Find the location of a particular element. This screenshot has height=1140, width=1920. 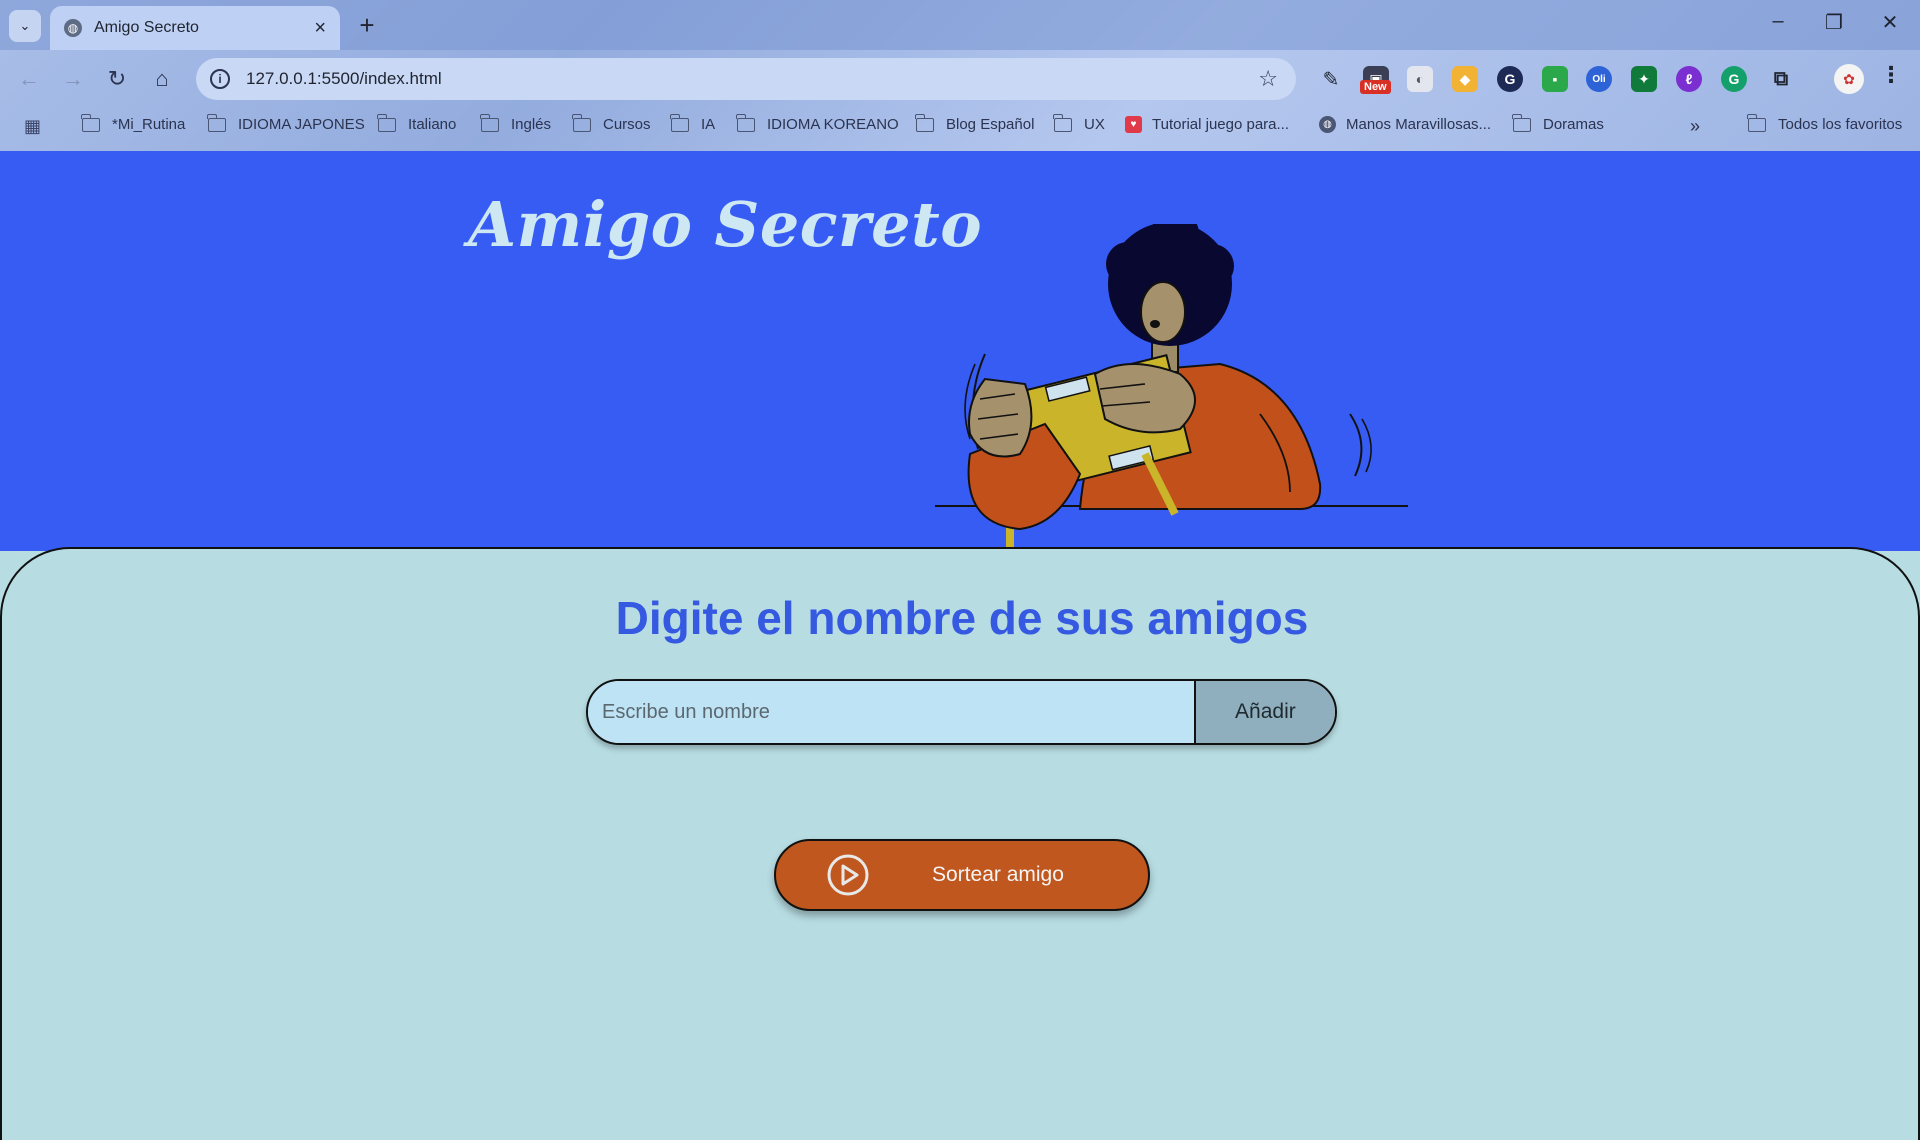

all-bookmarks-folder: Todos los favoritos is located at coordinates (1825, 123).